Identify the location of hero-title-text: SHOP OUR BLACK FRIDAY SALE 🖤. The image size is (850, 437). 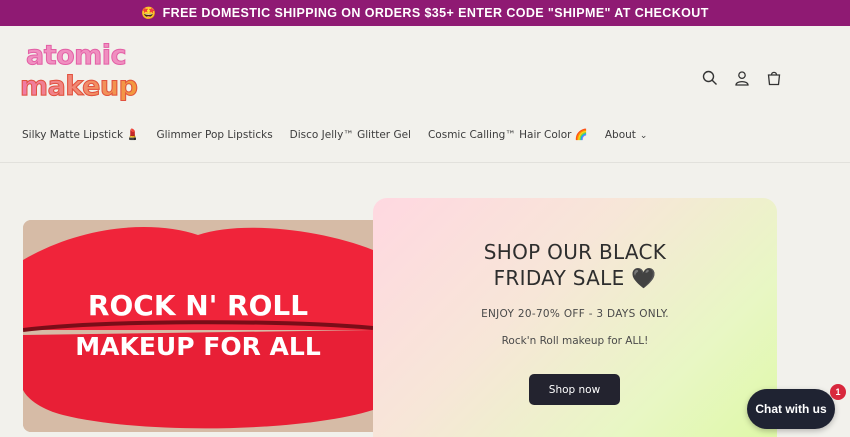
(575, 265).